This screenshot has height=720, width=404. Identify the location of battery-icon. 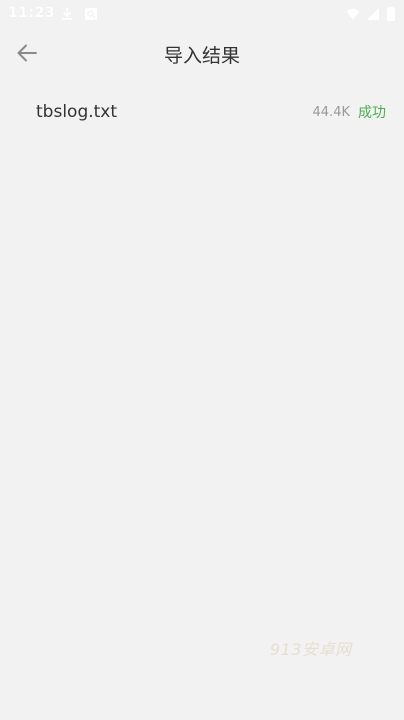
(391, 14).